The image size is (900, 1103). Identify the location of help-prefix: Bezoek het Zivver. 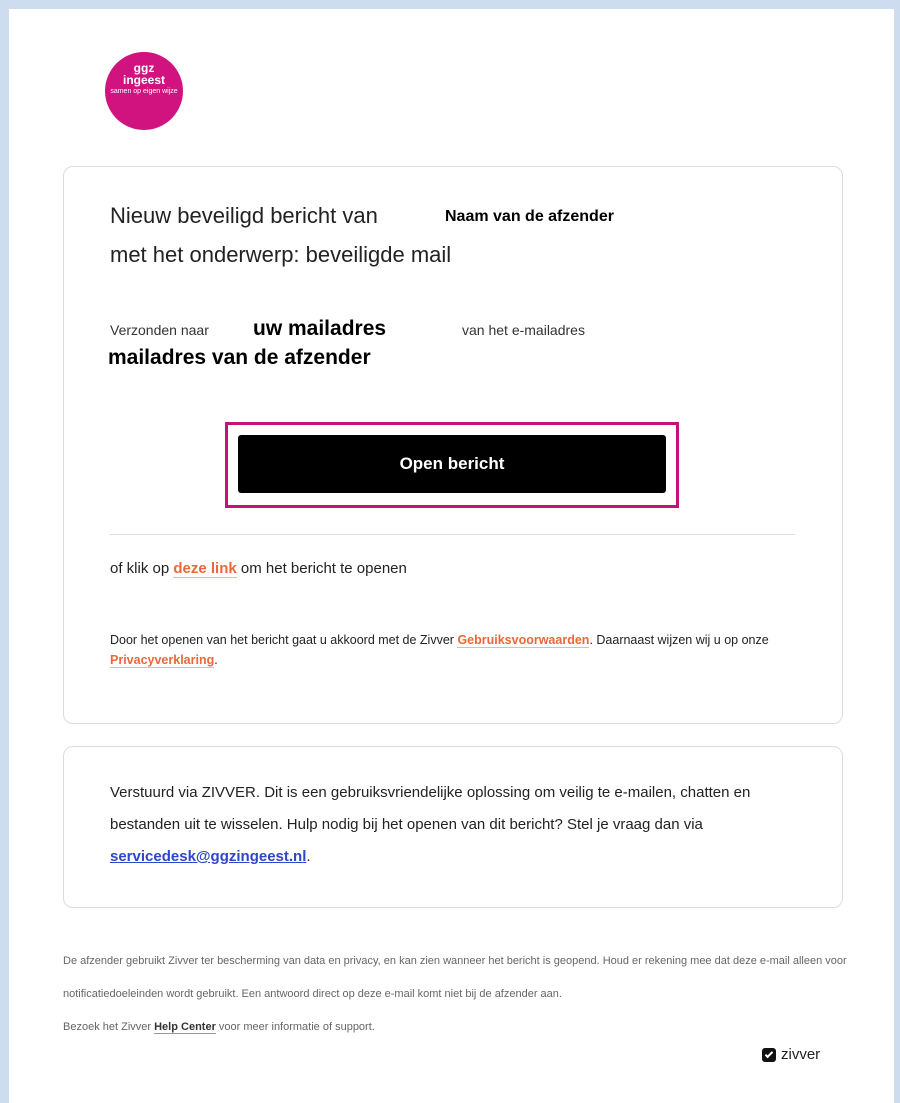
(107, 1027).